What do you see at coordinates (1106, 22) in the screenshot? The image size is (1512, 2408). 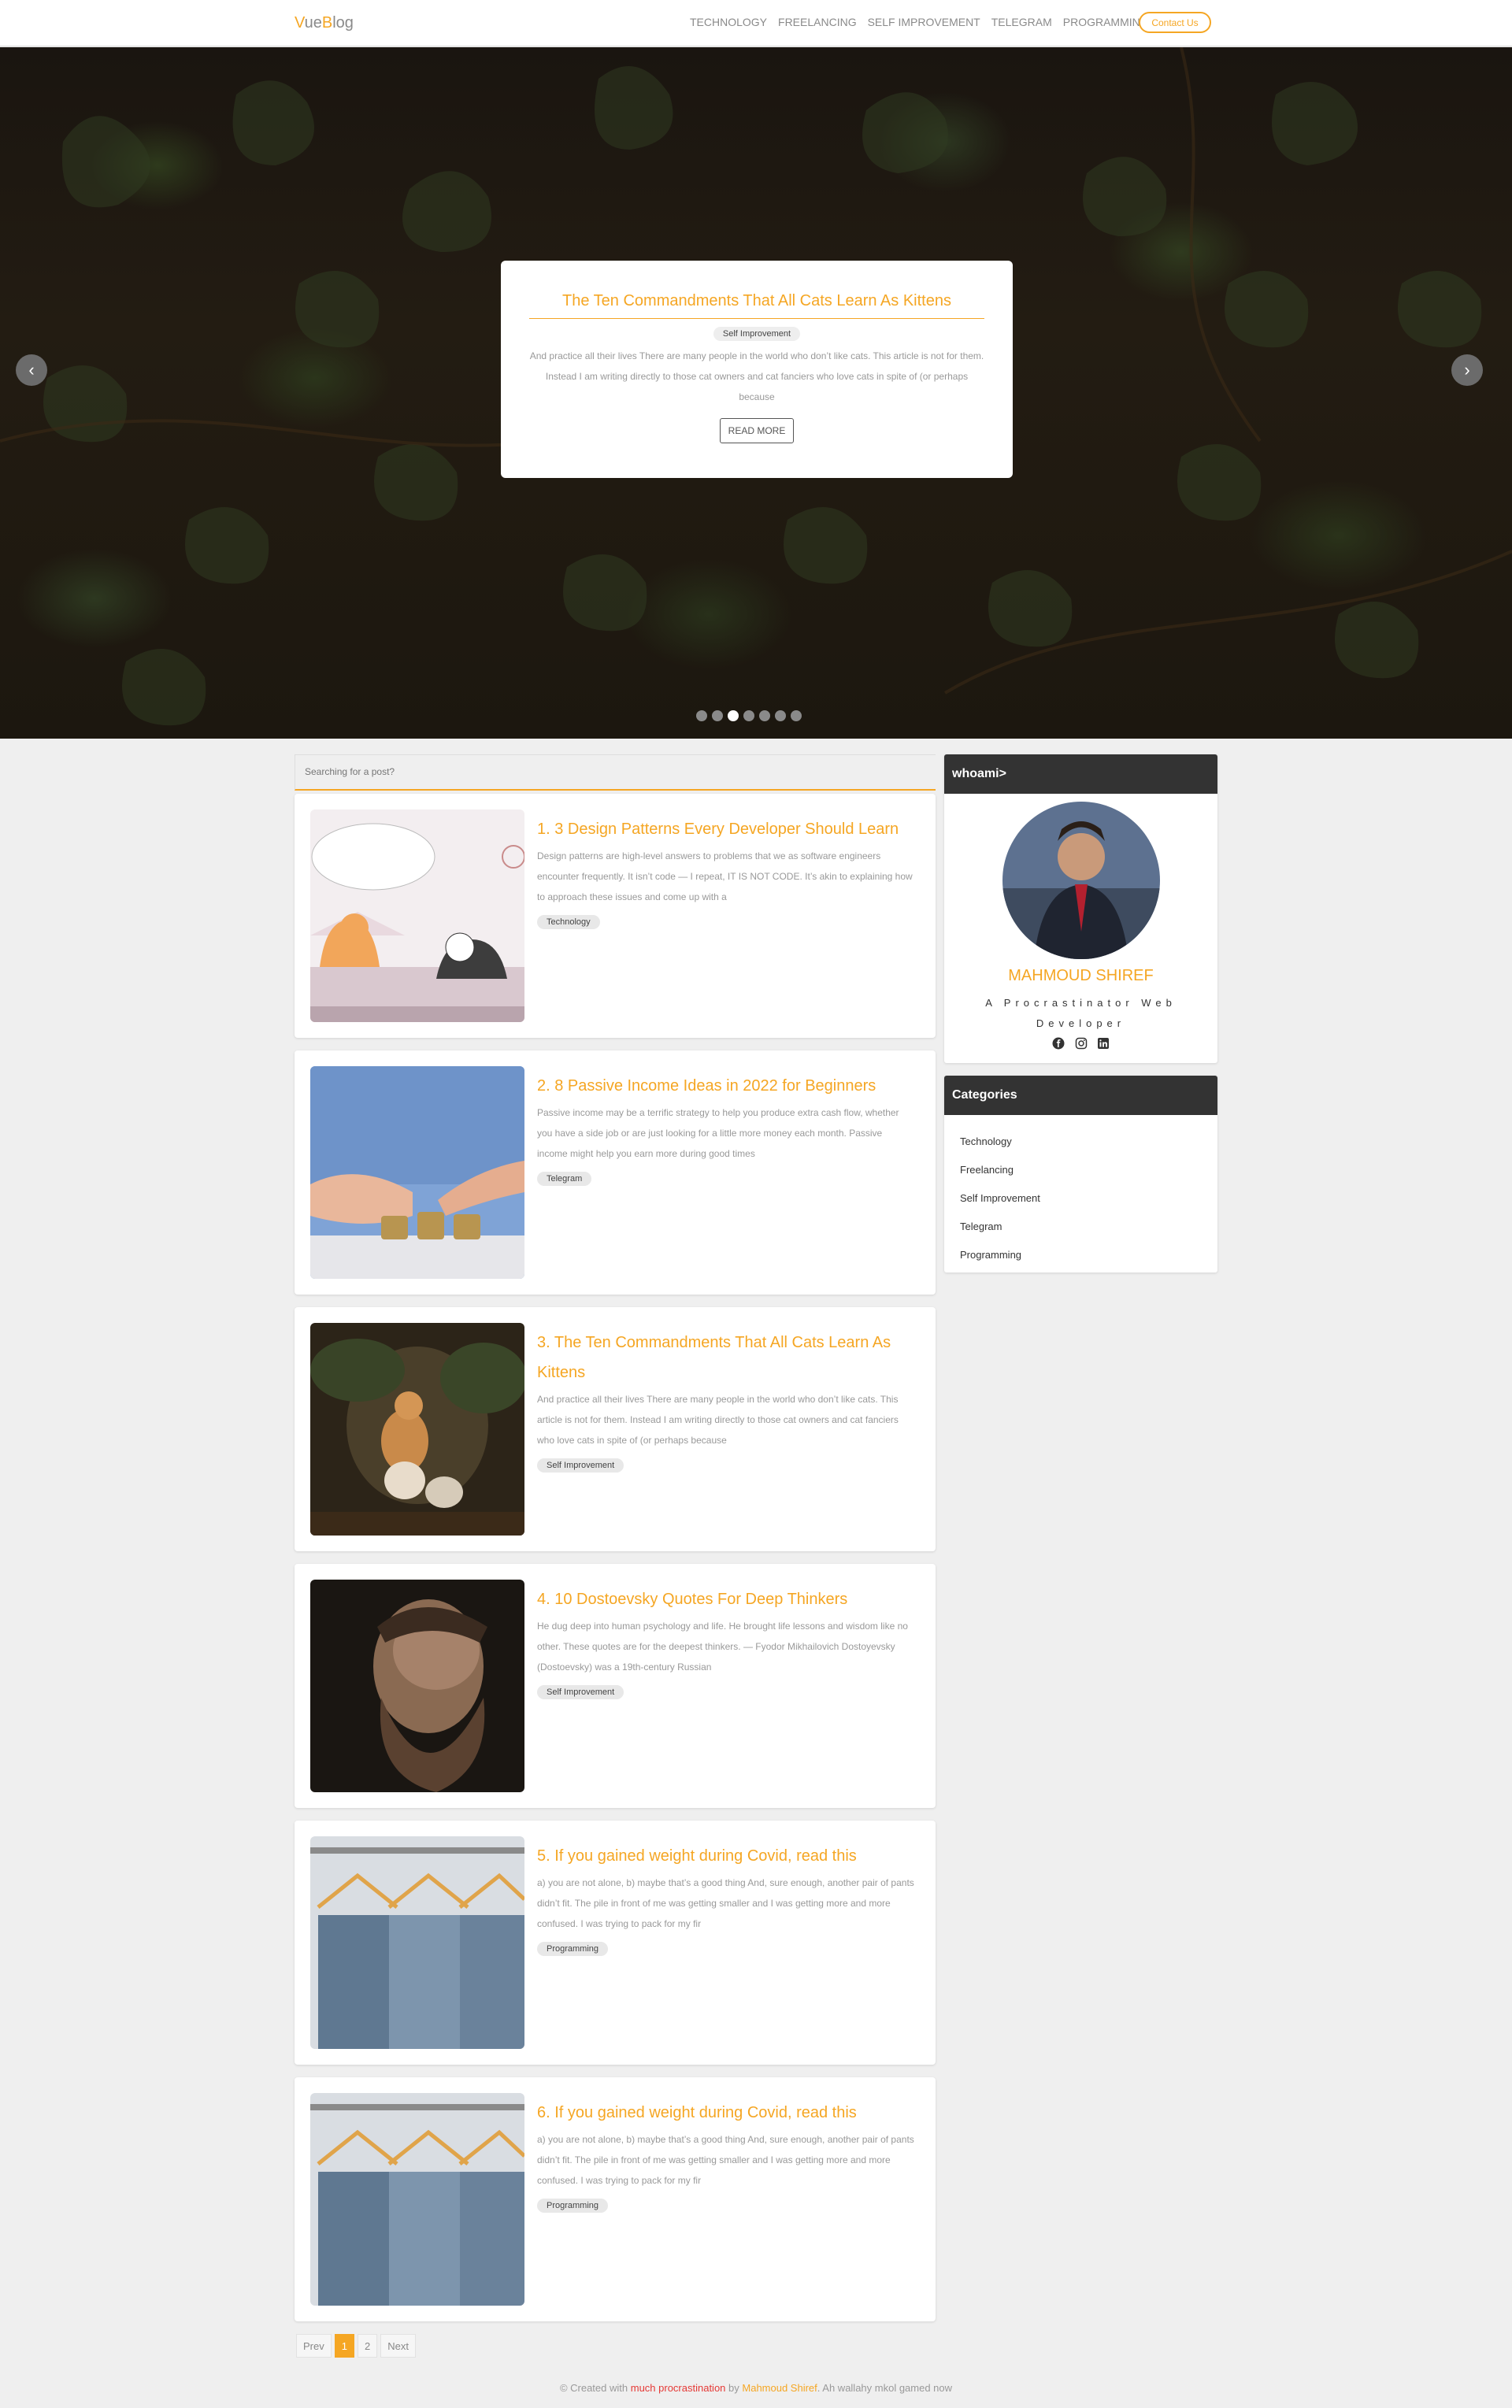 I see `nav-link-programming: PROGRAMMING` at bounding box center [1106, 22].